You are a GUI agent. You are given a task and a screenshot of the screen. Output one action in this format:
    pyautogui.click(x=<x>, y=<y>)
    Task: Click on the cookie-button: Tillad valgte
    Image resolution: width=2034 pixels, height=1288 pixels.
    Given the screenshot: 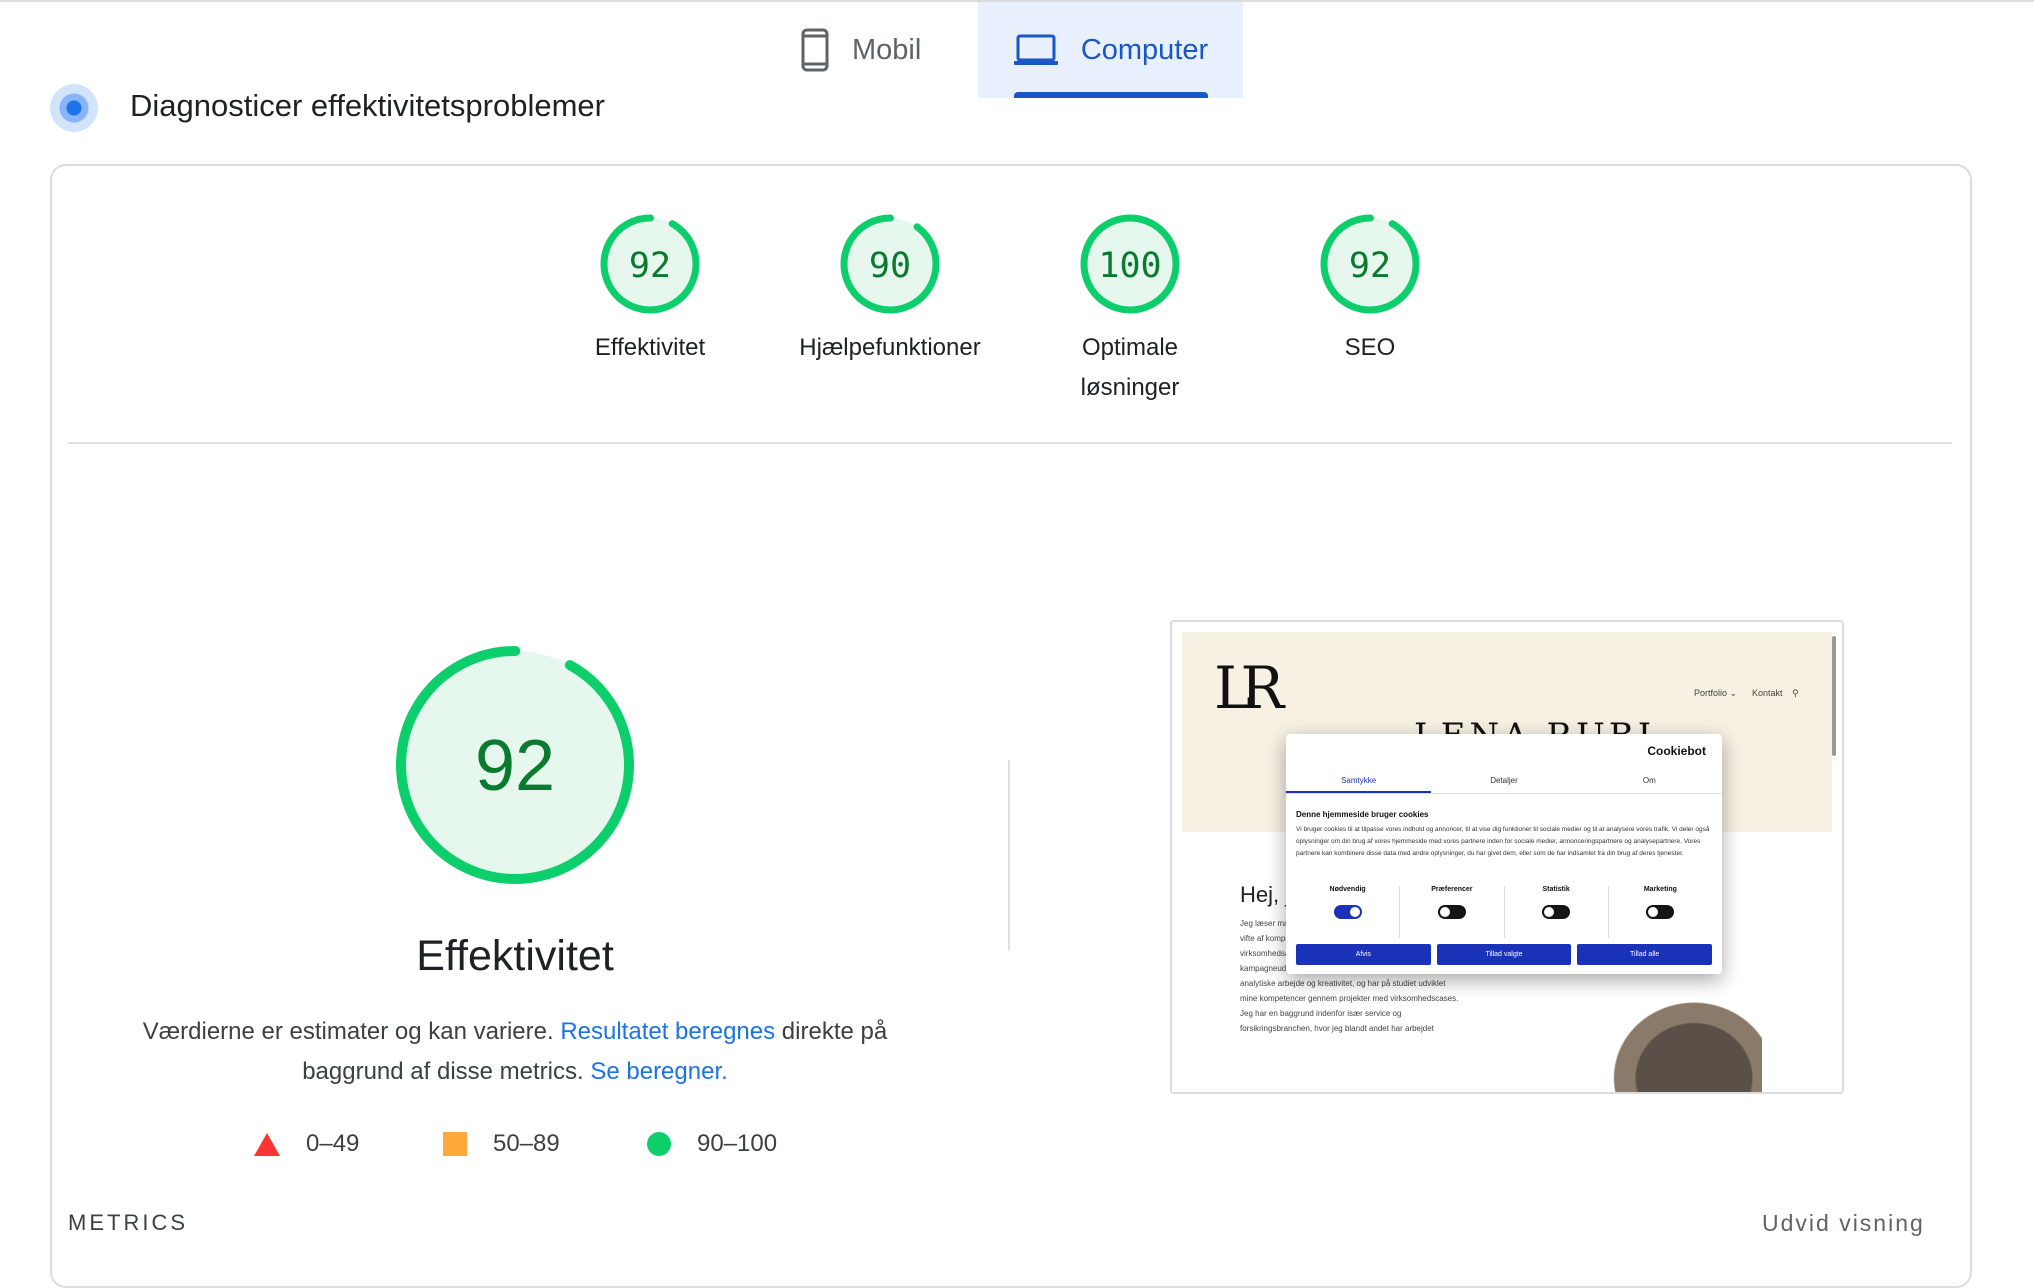 What is the action you would take?
    pyautogui.click(x=1504, y=954)
    